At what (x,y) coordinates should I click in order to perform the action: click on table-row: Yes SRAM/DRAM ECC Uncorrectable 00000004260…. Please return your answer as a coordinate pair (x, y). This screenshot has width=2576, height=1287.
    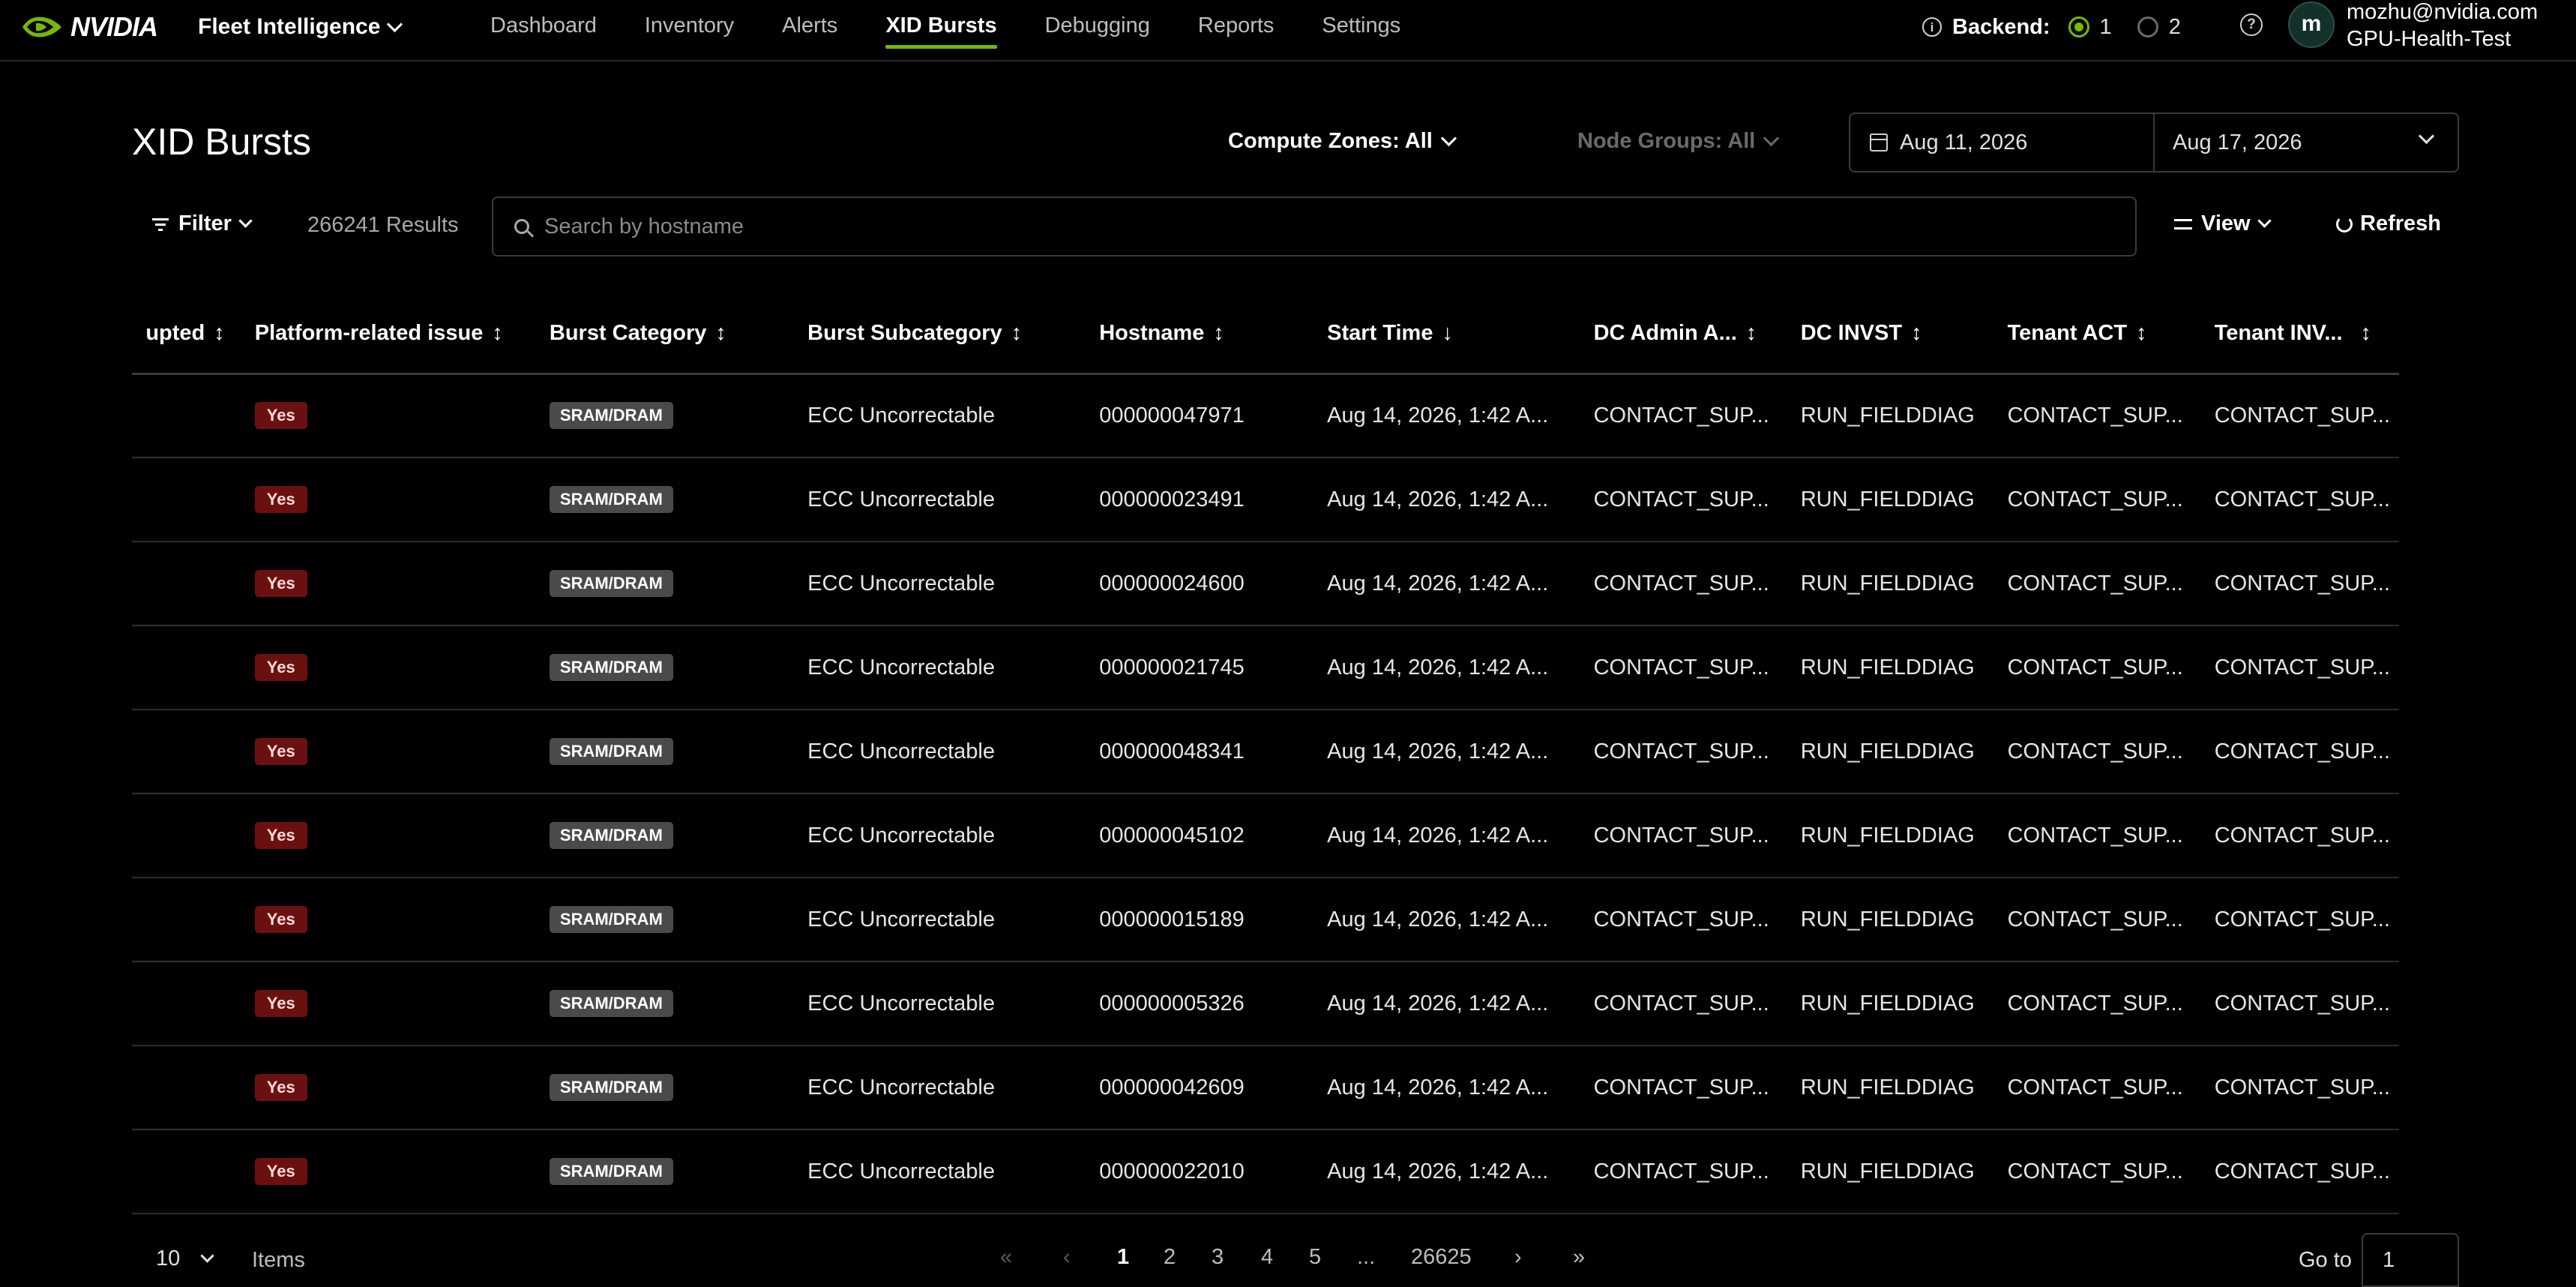
    Looking at the image, I should click on (1265, 1088).